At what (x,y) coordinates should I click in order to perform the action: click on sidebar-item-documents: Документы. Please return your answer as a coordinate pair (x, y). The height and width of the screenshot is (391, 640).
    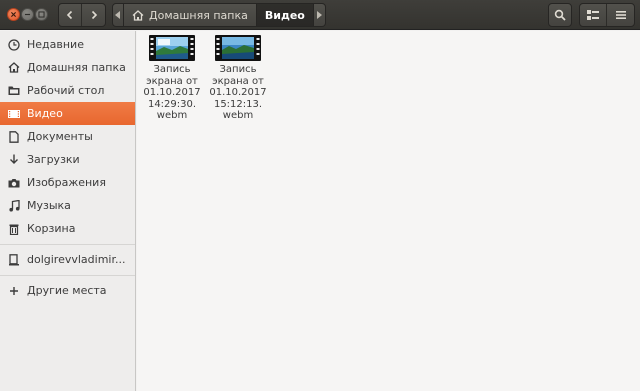
    Looking at the image, I should click on (67, 136).